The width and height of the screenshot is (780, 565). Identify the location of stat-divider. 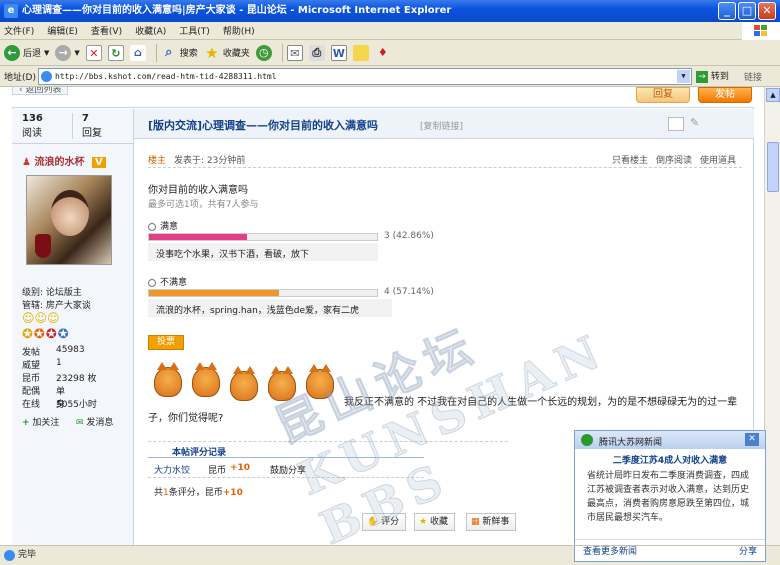
(72, 126).